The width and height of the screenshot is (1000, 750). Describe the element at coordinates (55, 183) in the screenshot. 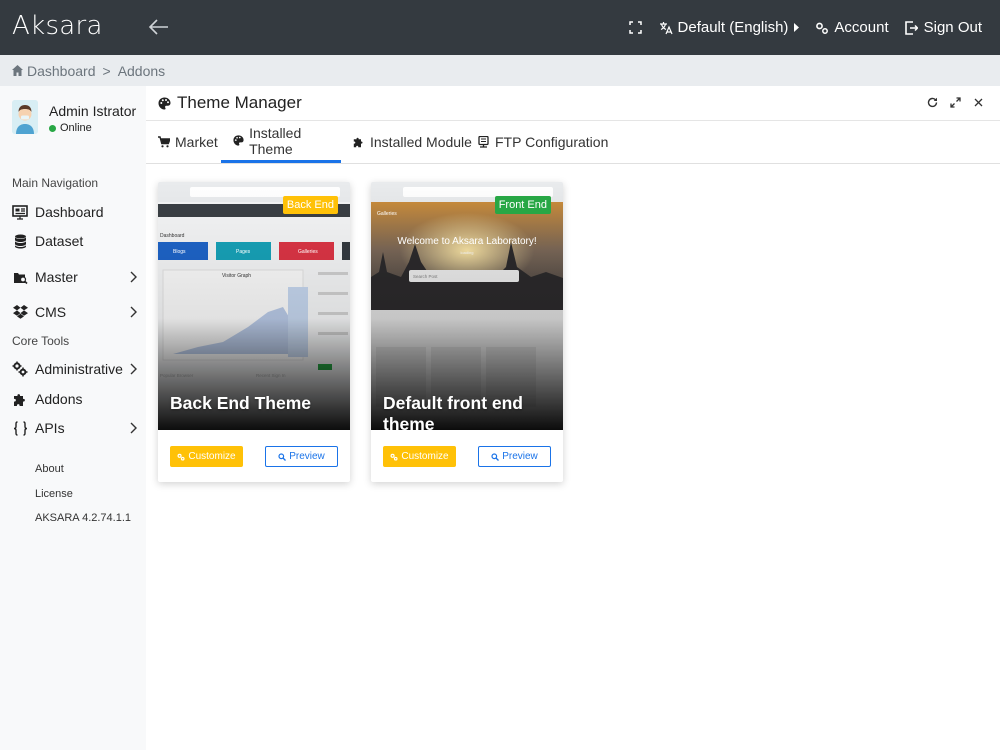

I see `main-navigation-header: Main Navigation` at that location.